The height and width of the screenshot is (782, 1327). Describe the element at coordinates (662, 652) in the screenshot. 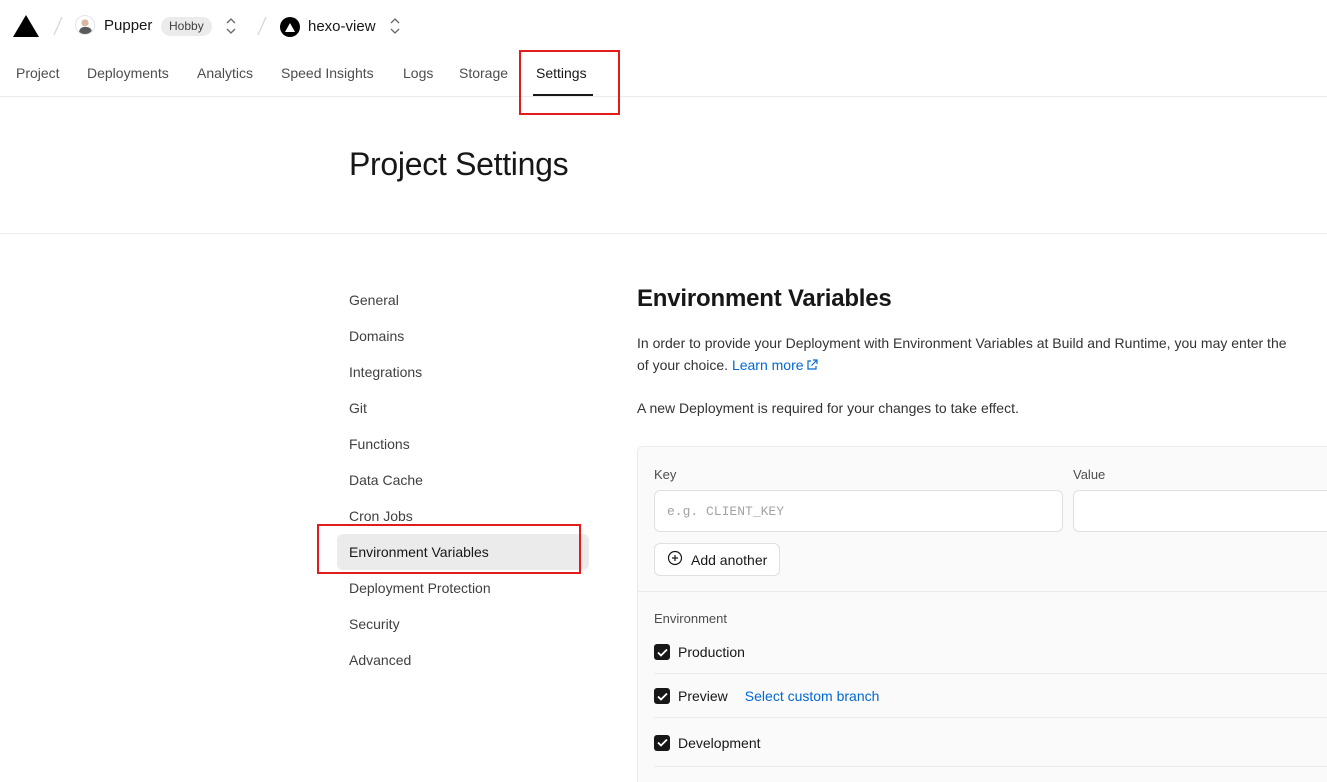

I see `production-checkbox` at that location.